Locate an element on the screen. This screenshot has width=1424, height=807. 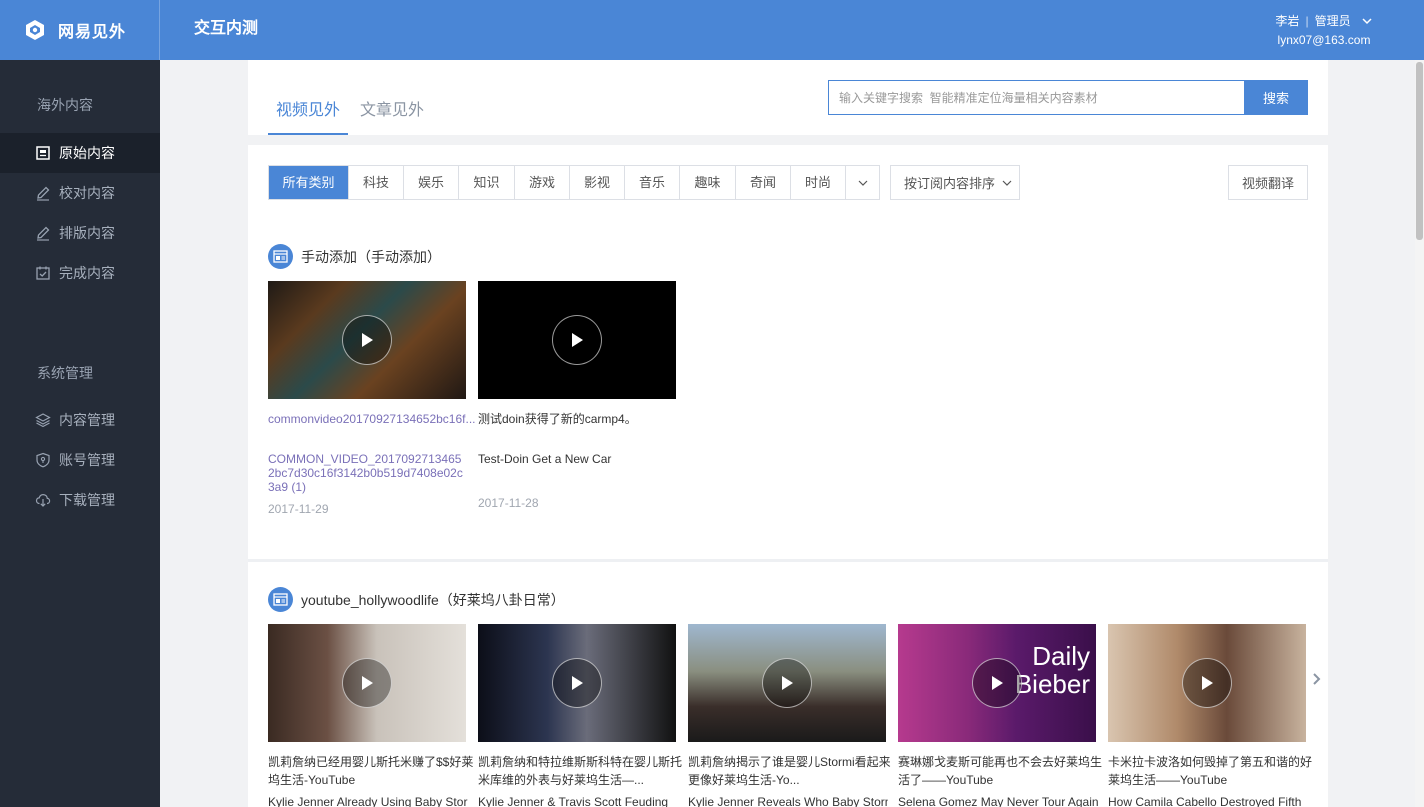
category-entertainment: 娱乐 is located at coordinates (430, 182).